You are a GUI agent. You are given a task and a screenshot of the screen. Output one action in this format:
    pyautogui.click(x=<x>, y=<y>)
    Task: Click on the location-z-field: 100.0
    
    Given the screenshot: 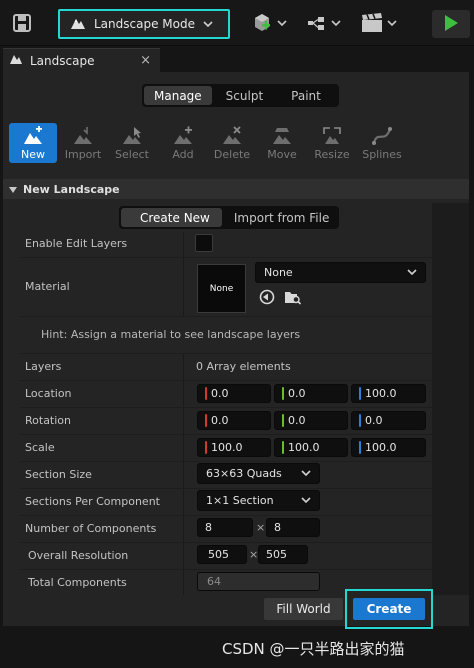 What is the action you would take?
    pyautogui.click(x=388, y=393)
    